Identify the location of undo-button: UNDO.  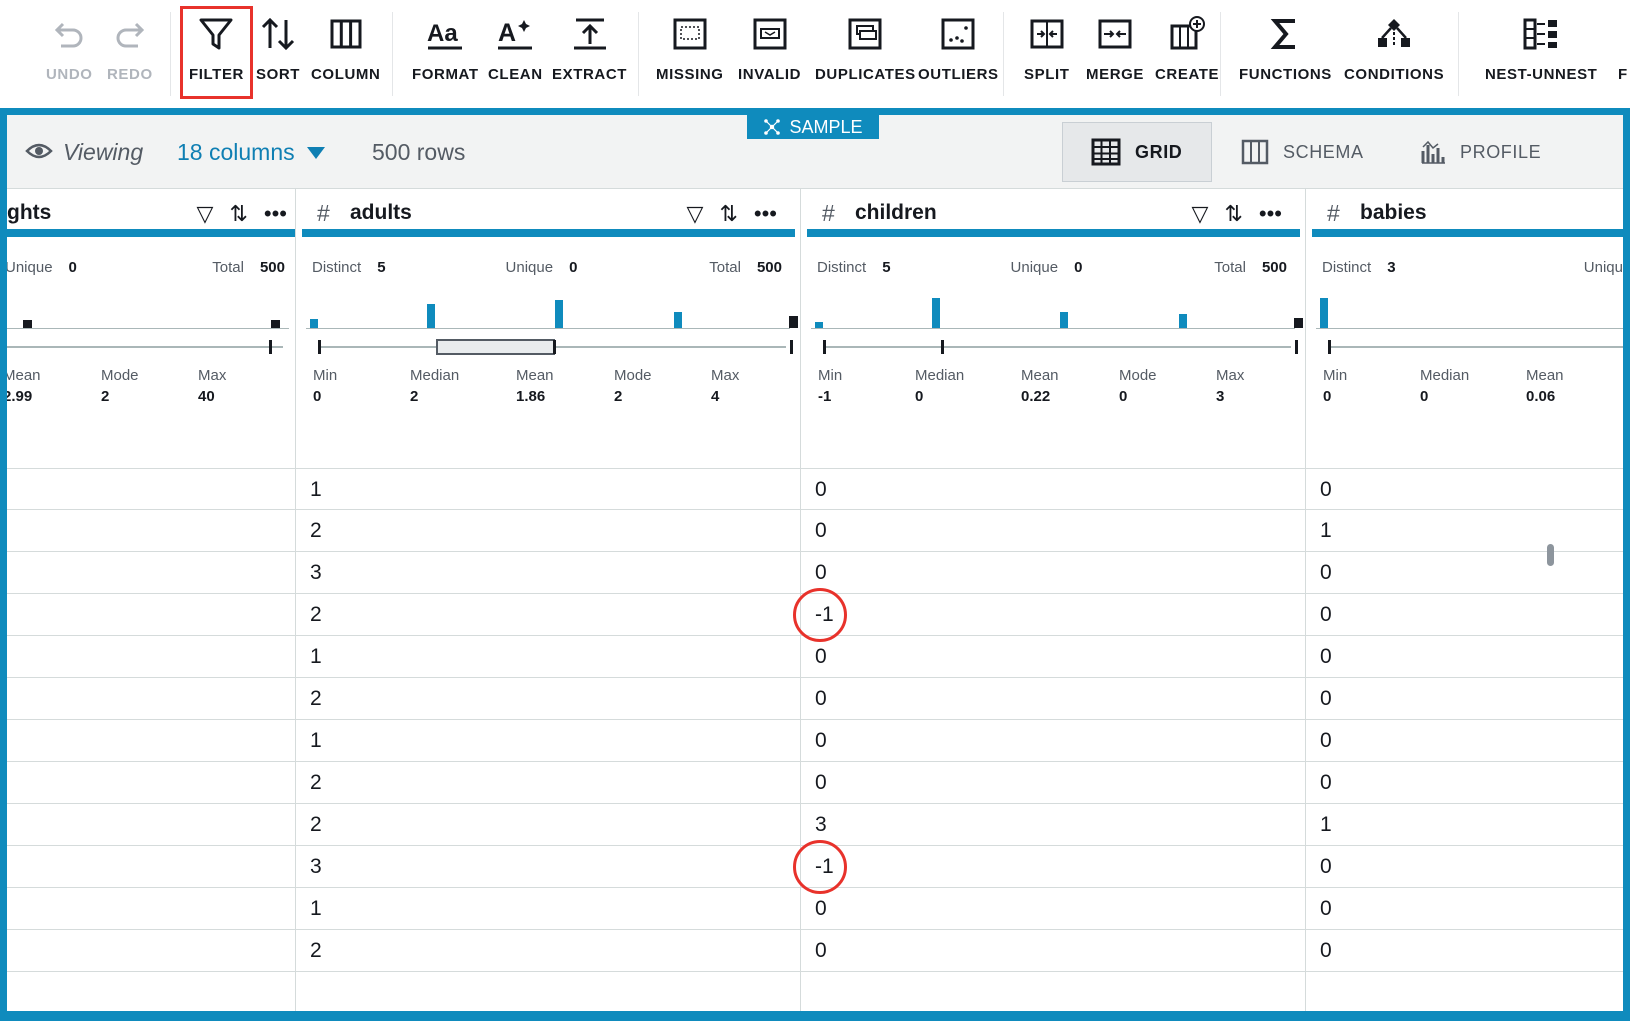
(69, 56).